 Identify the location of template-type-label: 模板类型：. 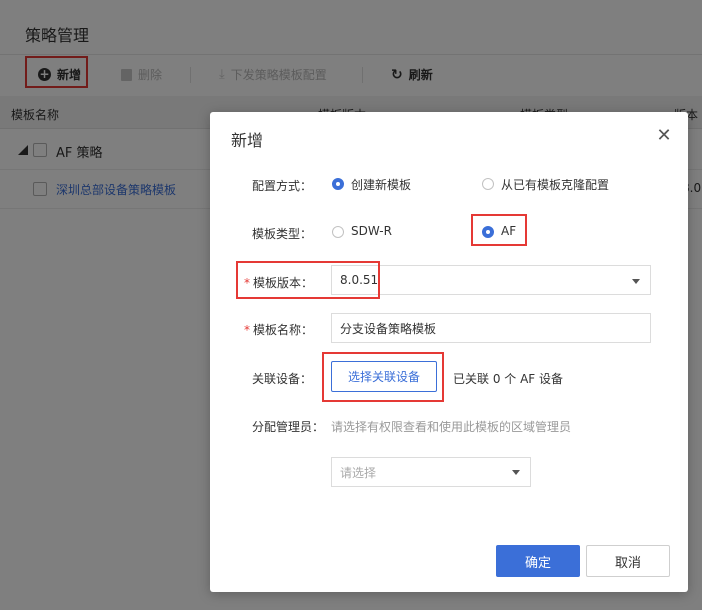
(282, 234).